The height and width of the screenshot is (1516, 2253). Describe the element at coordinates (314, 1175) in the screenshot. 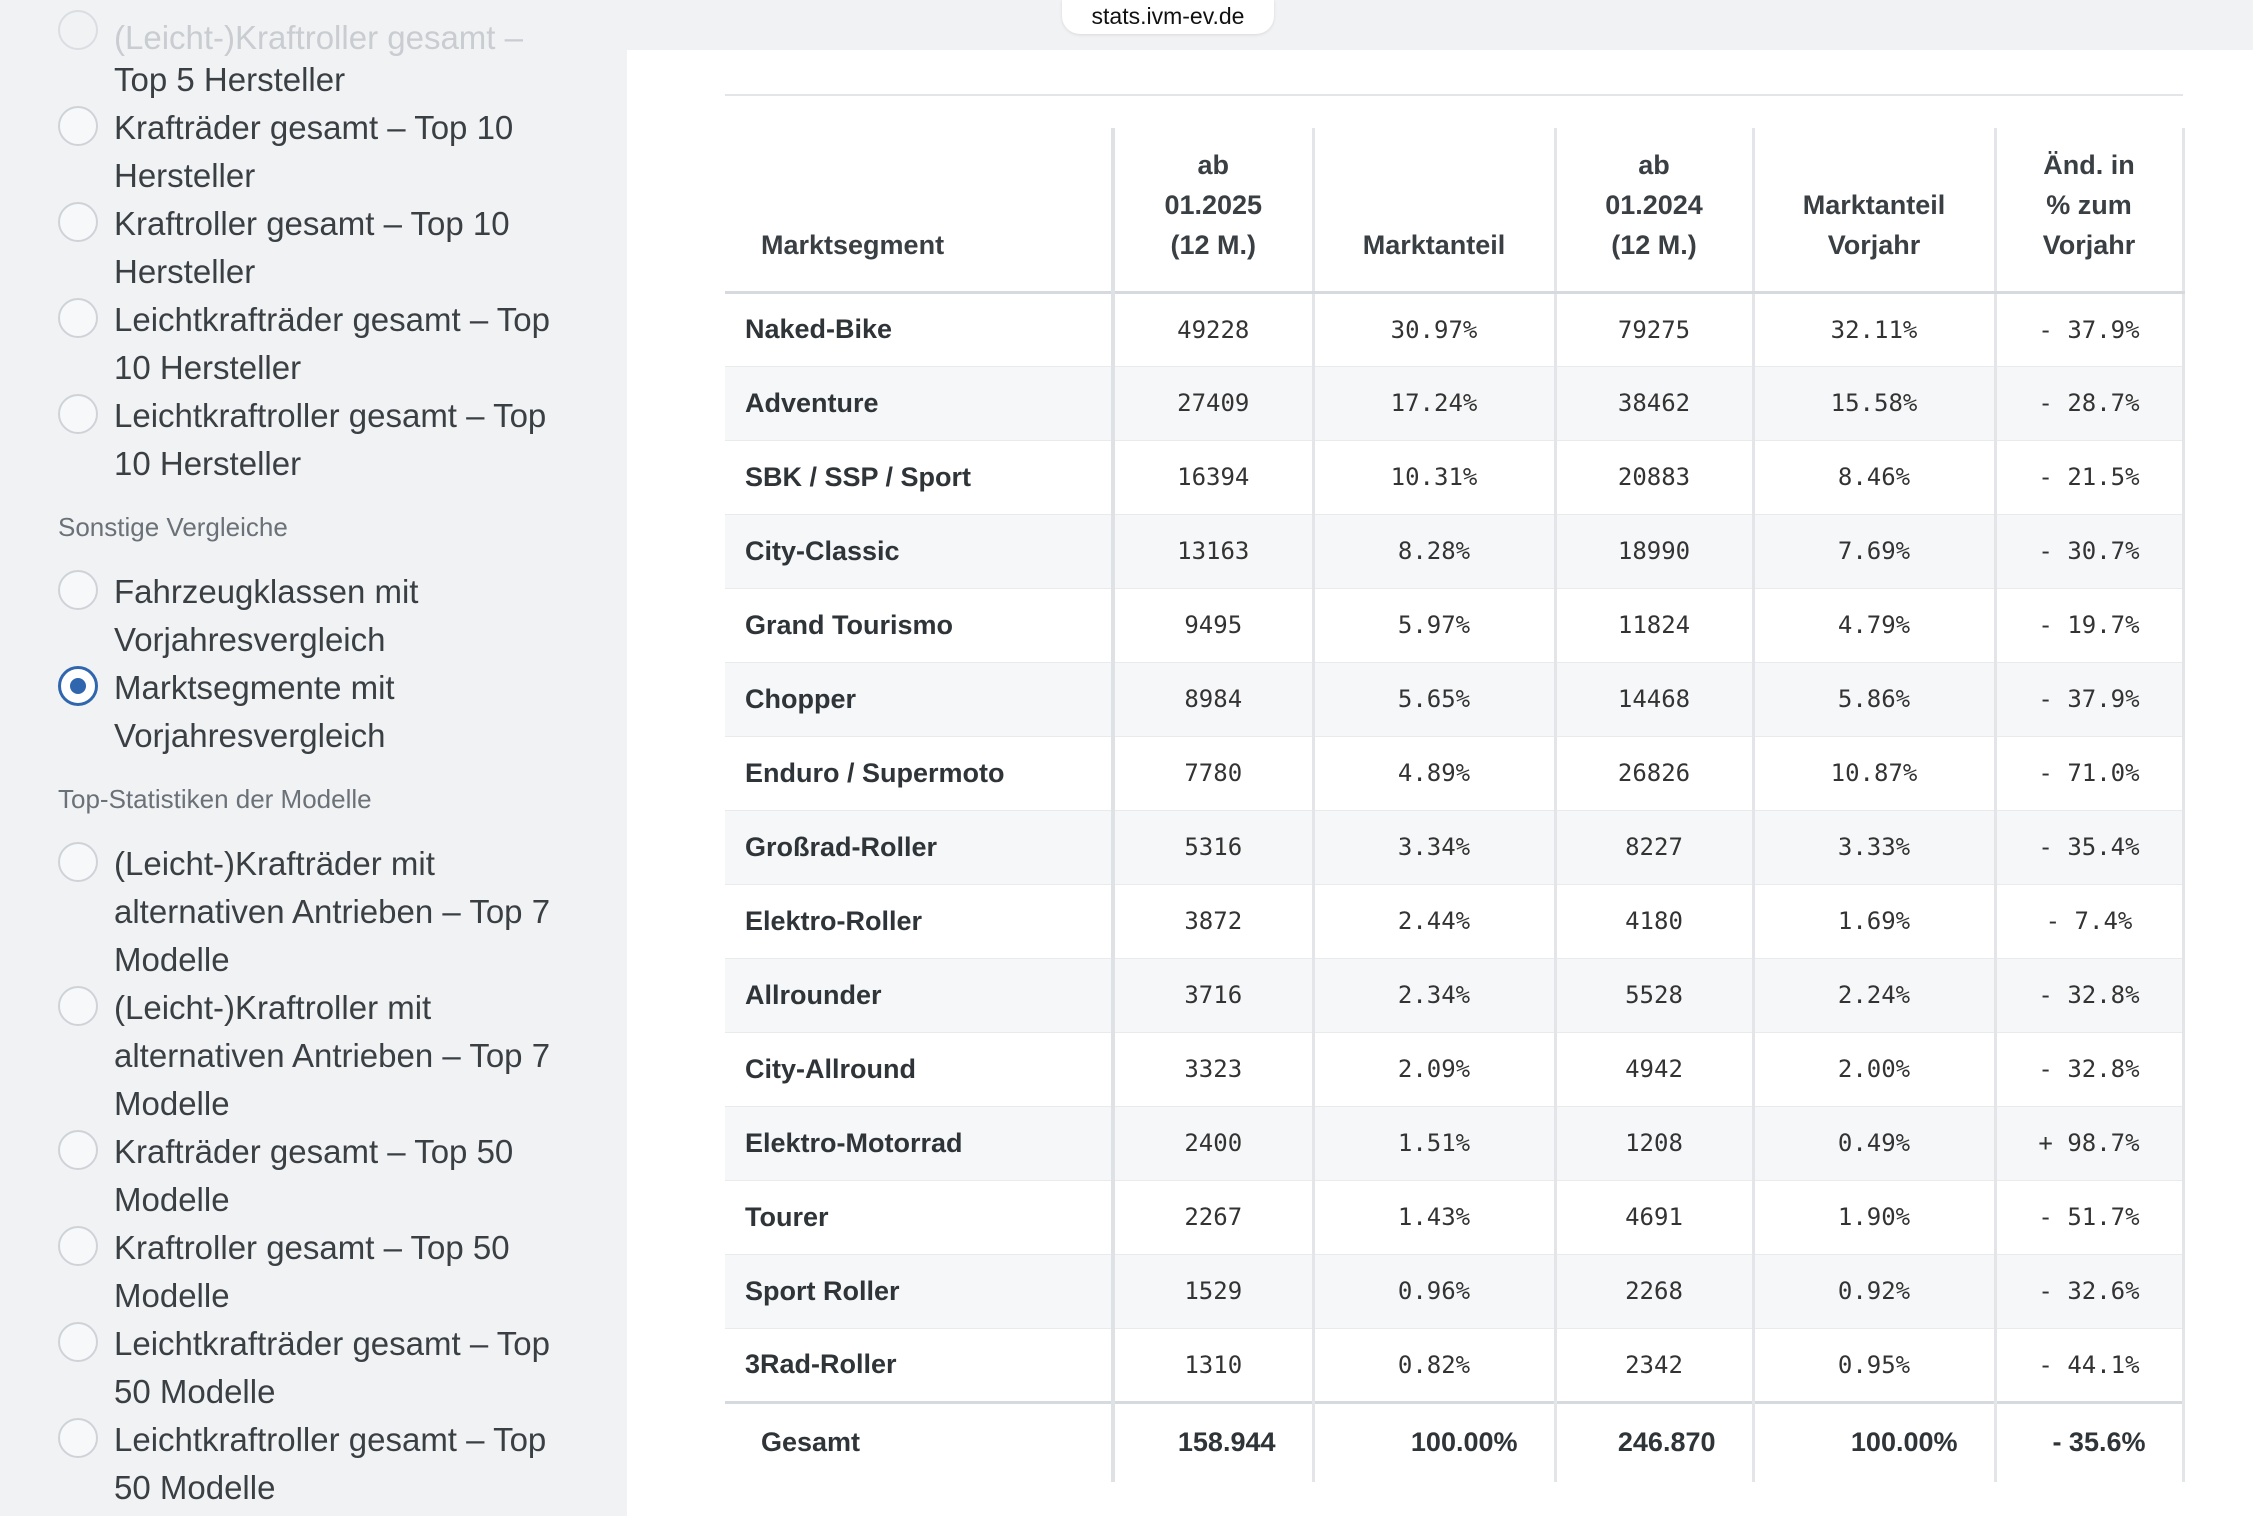

I see `sidebar-item-label: Krafträder gesamt – Top 50 Modelle` at that location.